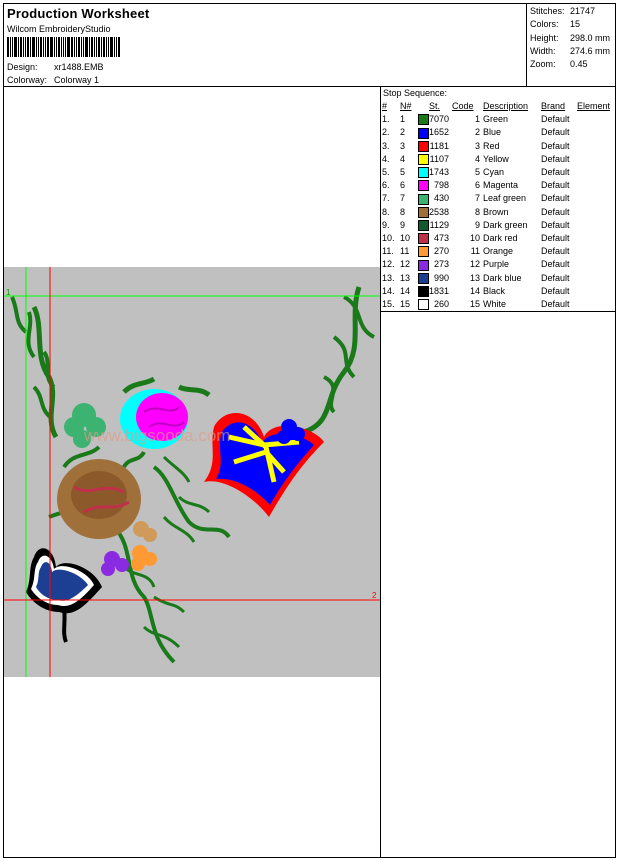 This screenshot has width=620, height=861. What do you see at coordinates (388, 277) in the screenshot?
I see `row-number: 13.` at bounding box center [388, 277].